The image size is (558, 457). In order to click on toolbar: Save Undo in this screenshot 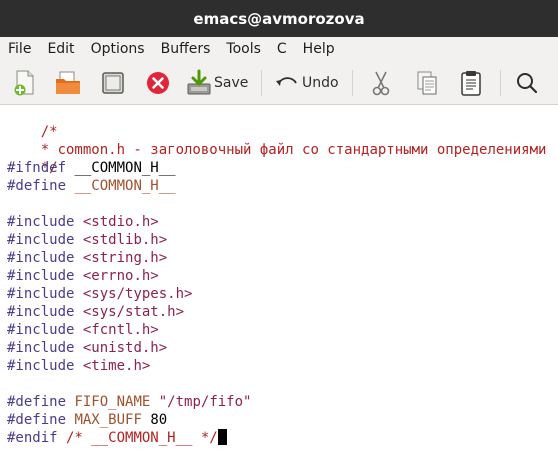, I will do `click(279, 83)`.